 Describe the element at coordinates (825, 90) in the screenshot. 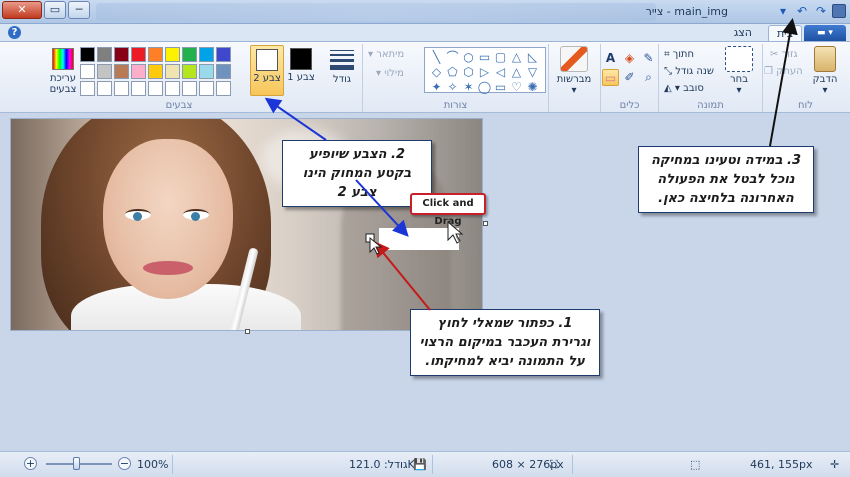

I see `paste-dropdown-icon: ▾` at that location.